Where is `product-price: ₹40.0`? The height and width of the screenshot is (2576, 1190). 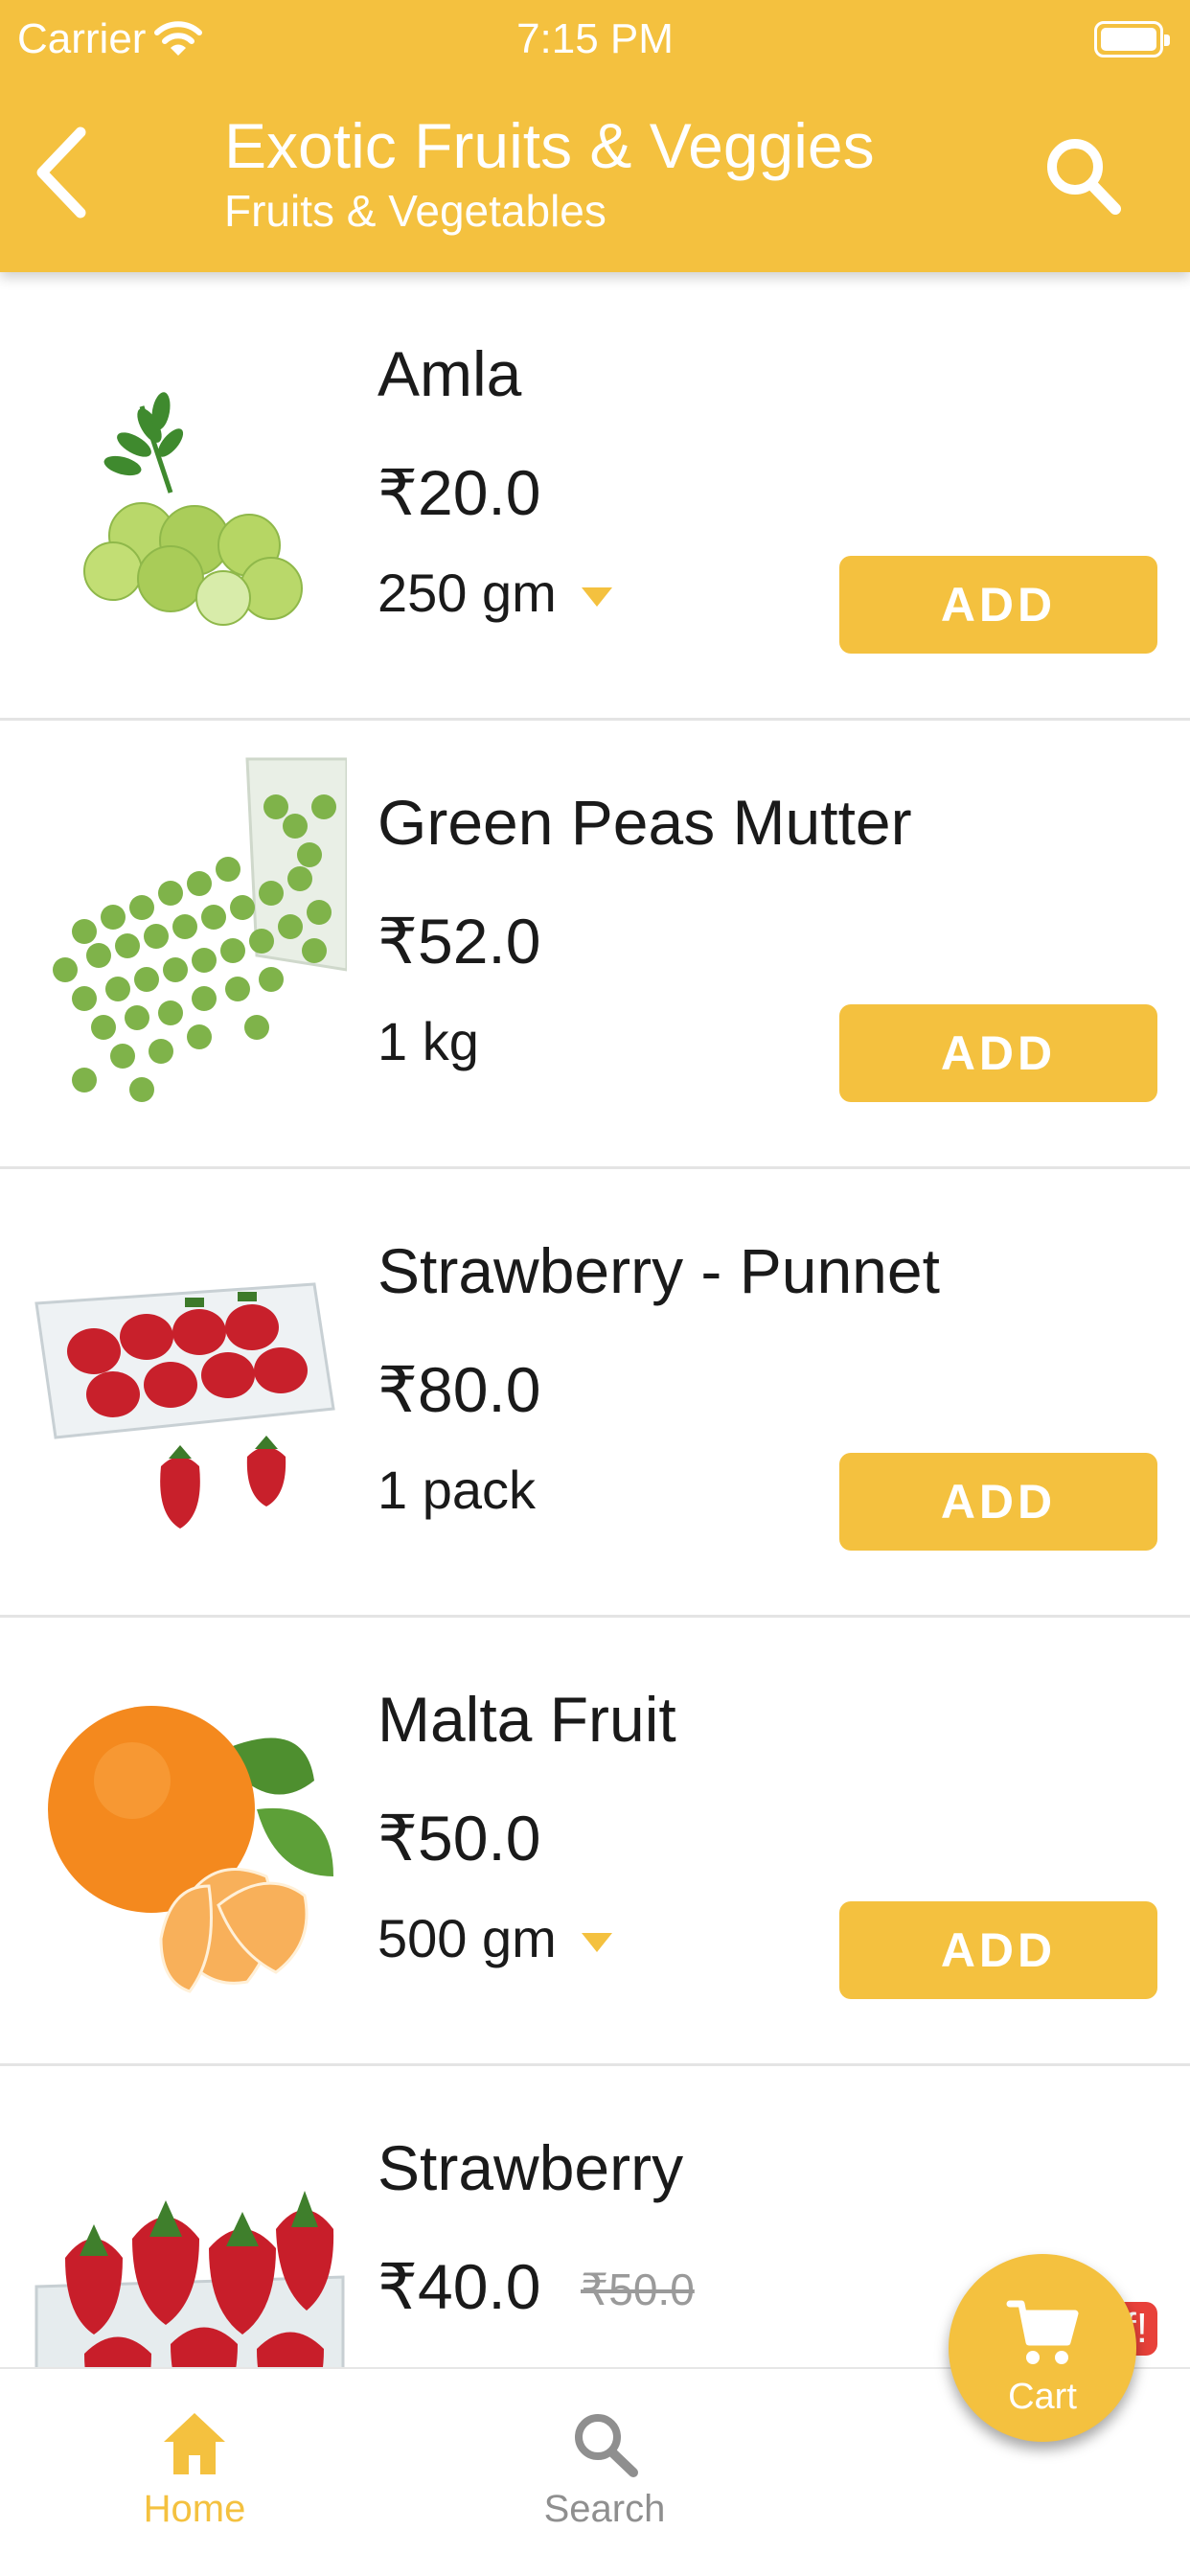
product-price: ₹40.0 is located at coordinates (460, 2286).